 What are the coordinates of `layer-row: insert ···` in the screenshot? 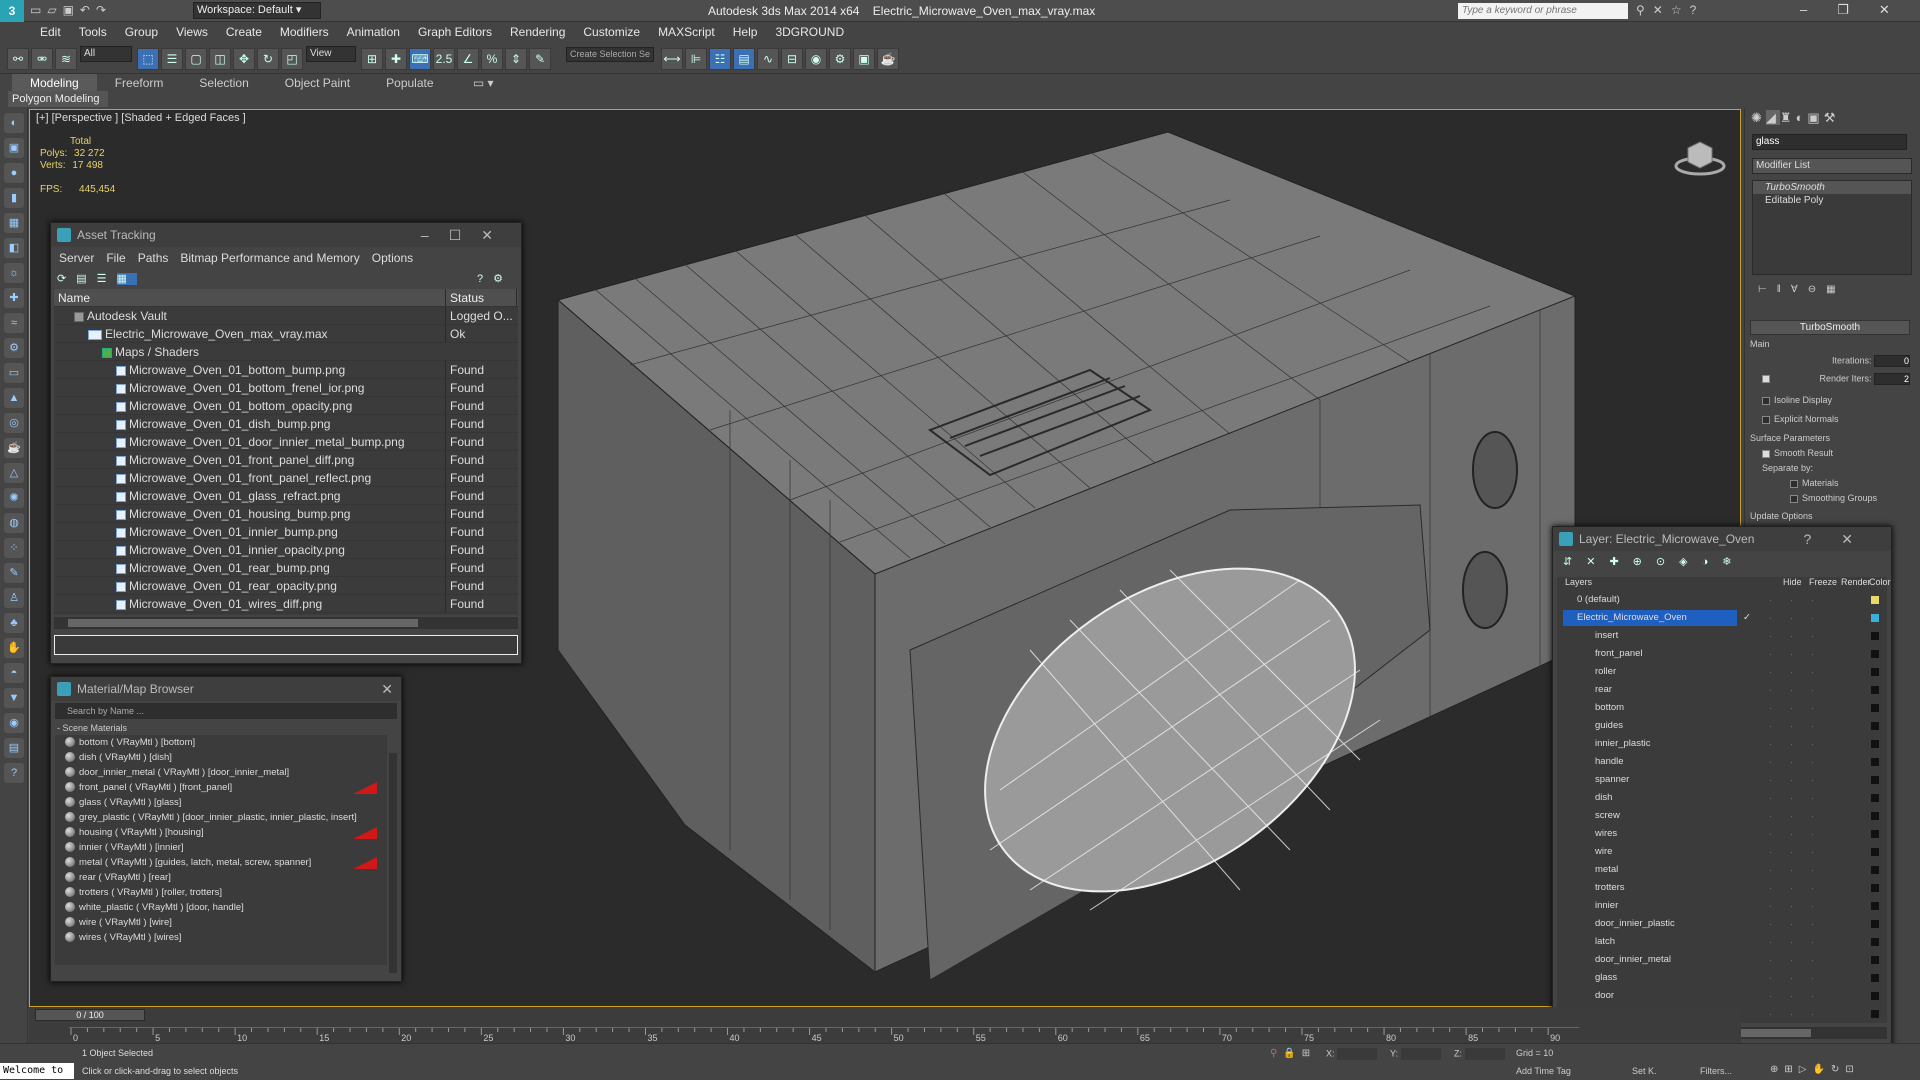 It's located at (1722, 636).